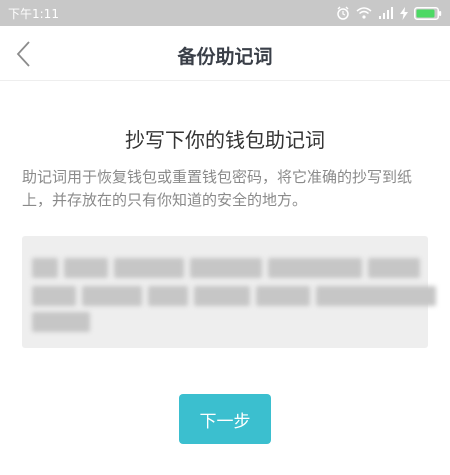 The height and width of the screenshot is (475, 450). What do you see at coordinates (225, 140) in the screenshot?
I see `section-heading: 抄写下你的钱包助记词` at bounding box center [225, 140].